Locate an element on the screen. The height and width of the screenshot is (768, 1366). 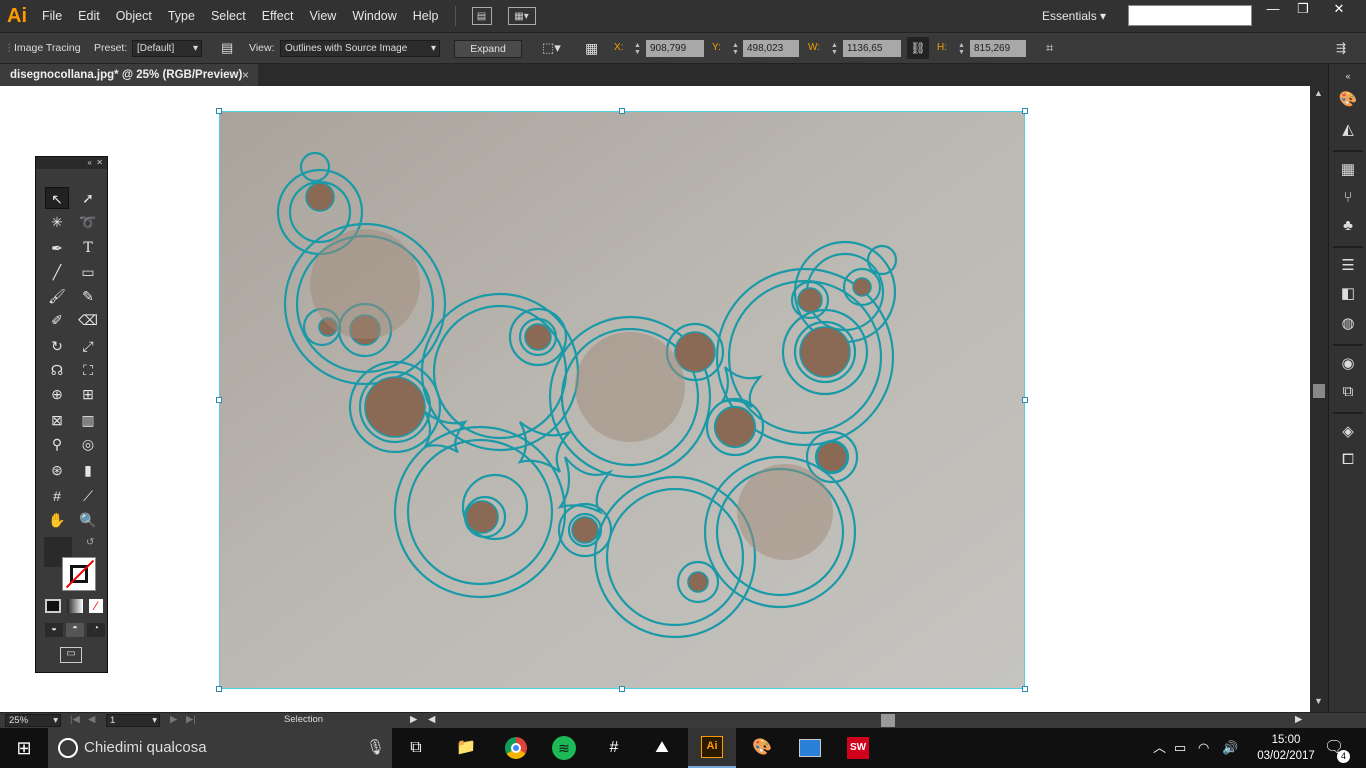
microphone-icon: 🎙 is located at coordinates (375, 748).